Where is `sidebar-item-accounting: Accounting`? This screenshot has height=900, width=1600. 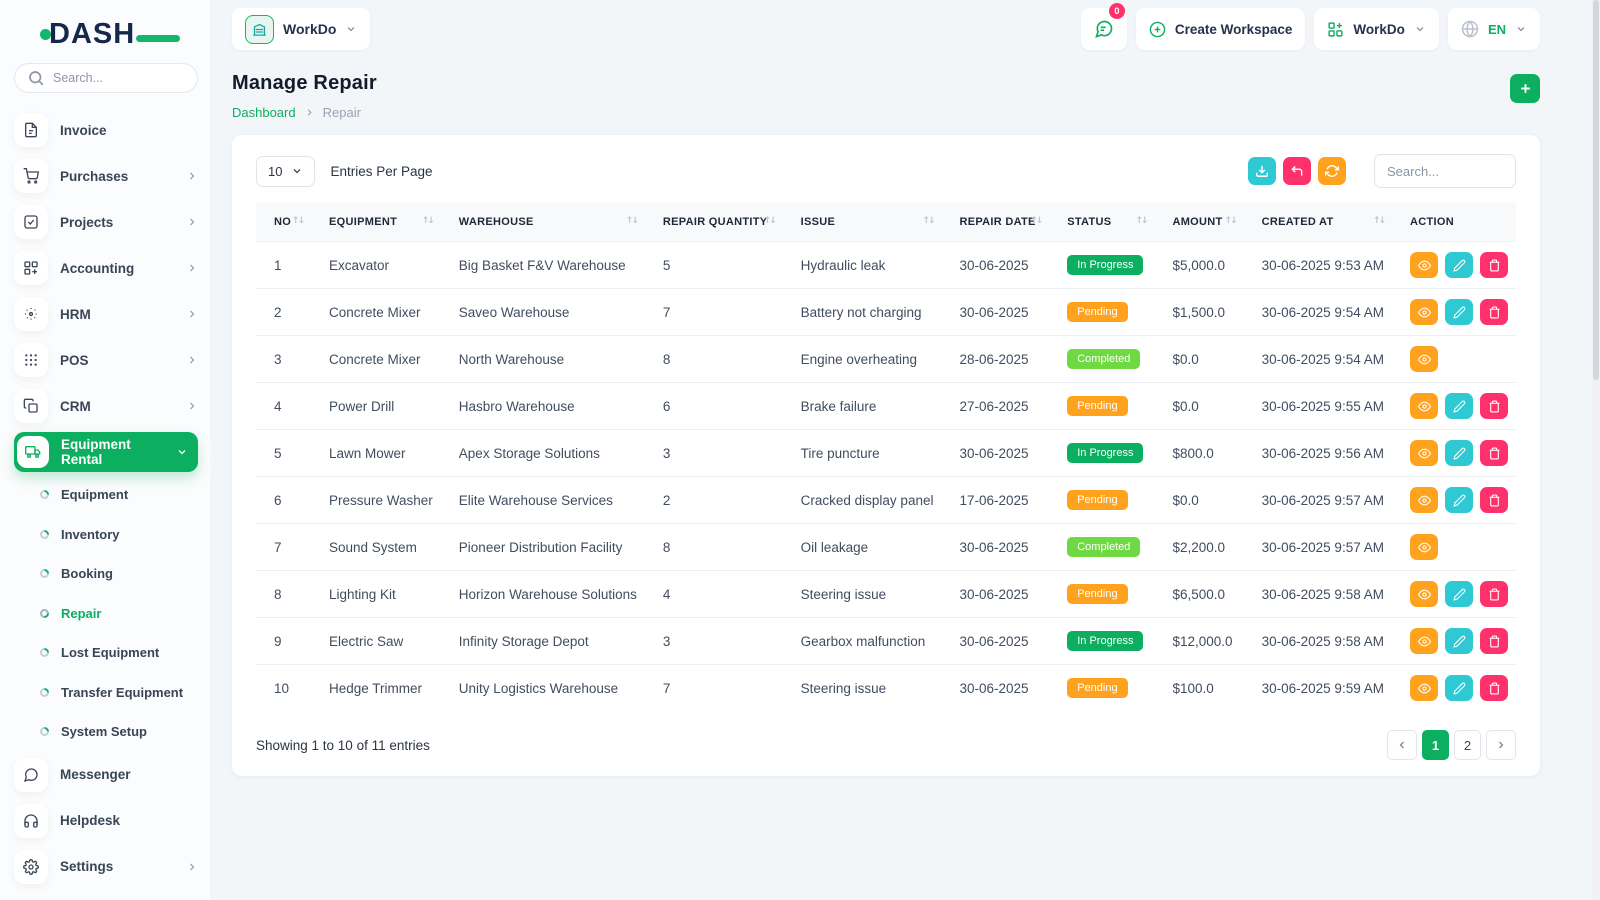 sidebar-item-accounting: Accounting is located at coordinates (106, 268).